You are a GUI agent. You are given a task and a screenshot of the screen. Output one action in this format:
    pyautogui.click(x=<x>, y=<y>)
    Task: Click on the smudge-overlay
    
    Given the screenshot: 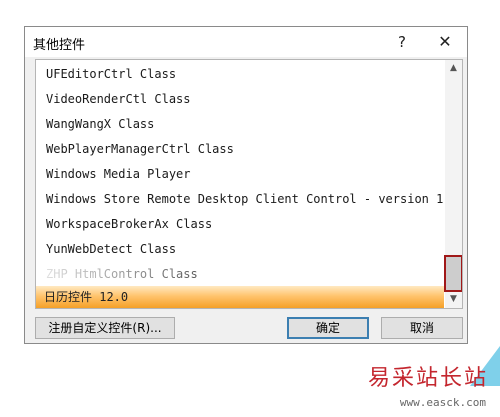 What is the action you would take?
    pyautogui.click(x=126, y=271)
    